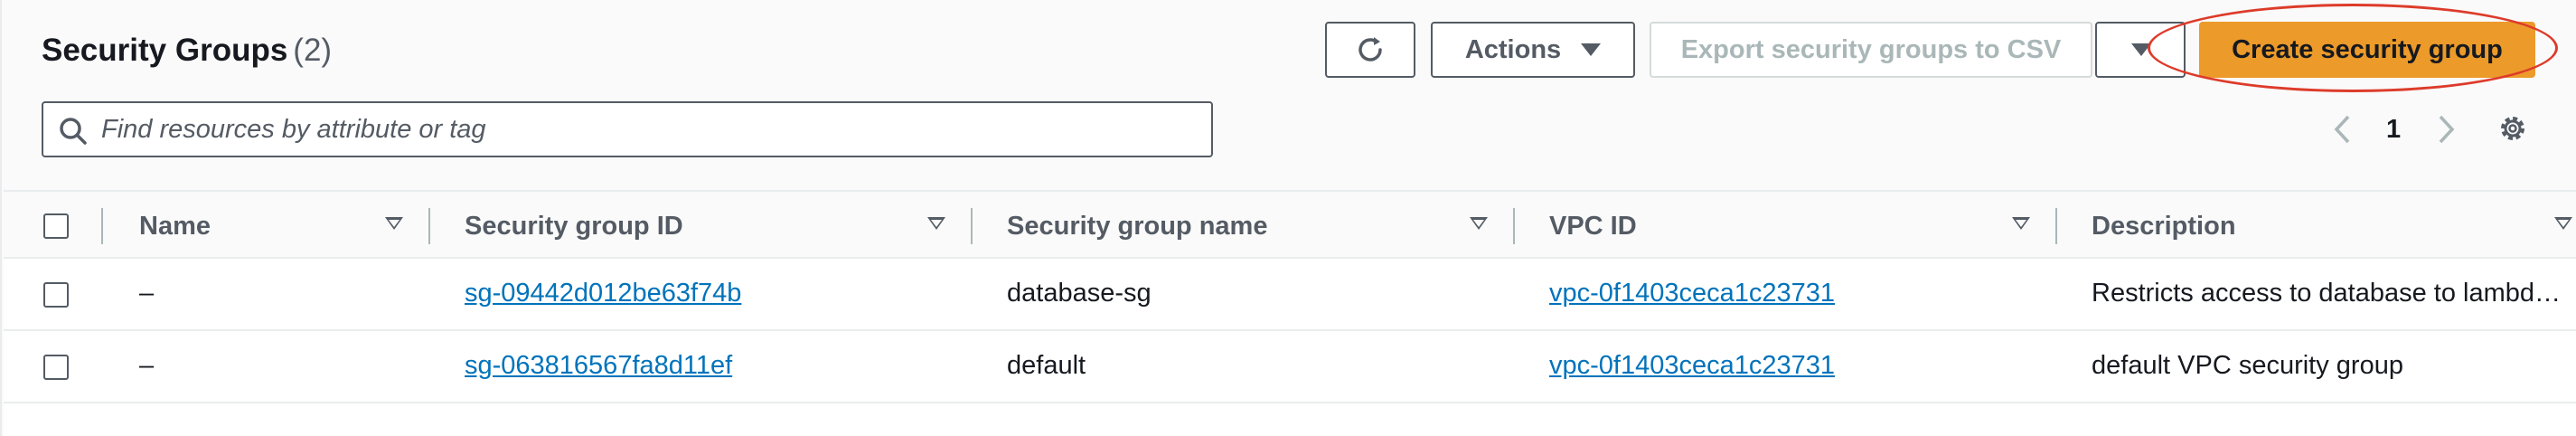  What do you see at coordinates (643, 129) in the screenshot?
I see `search-input` at bounding box center [643, 129].